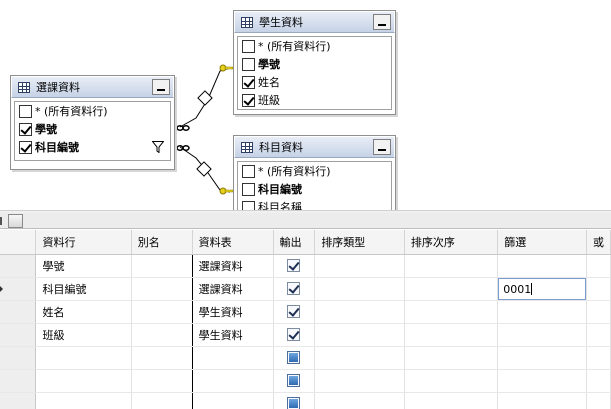  I want to click on cell-filter: 0001, so click(542, 289).